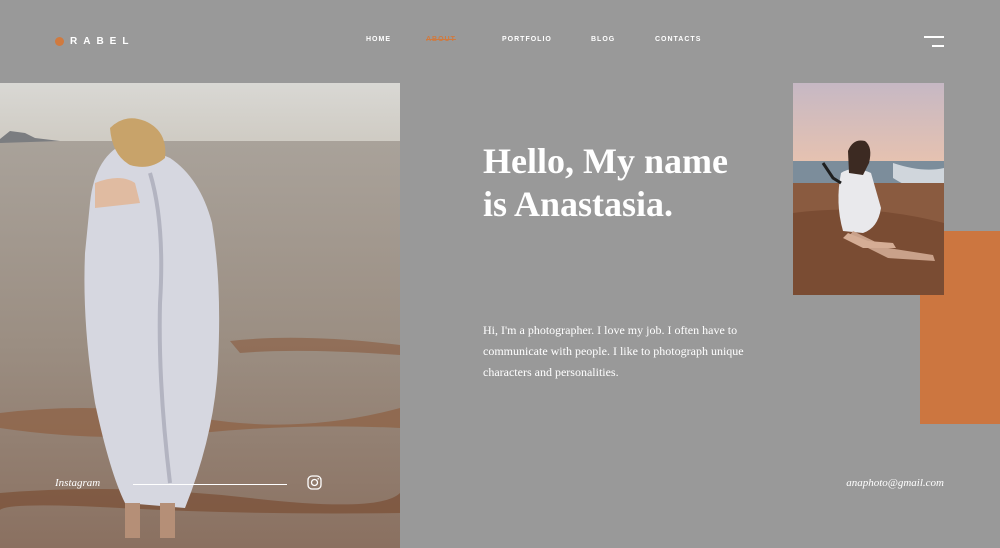 The height and width of the screenshot is (548, 1000). What do you see at coordinates (527, 39) in the screenshot?
I see `nav-portfolio: PORTFOLIO` at bounding box center [527, 39].